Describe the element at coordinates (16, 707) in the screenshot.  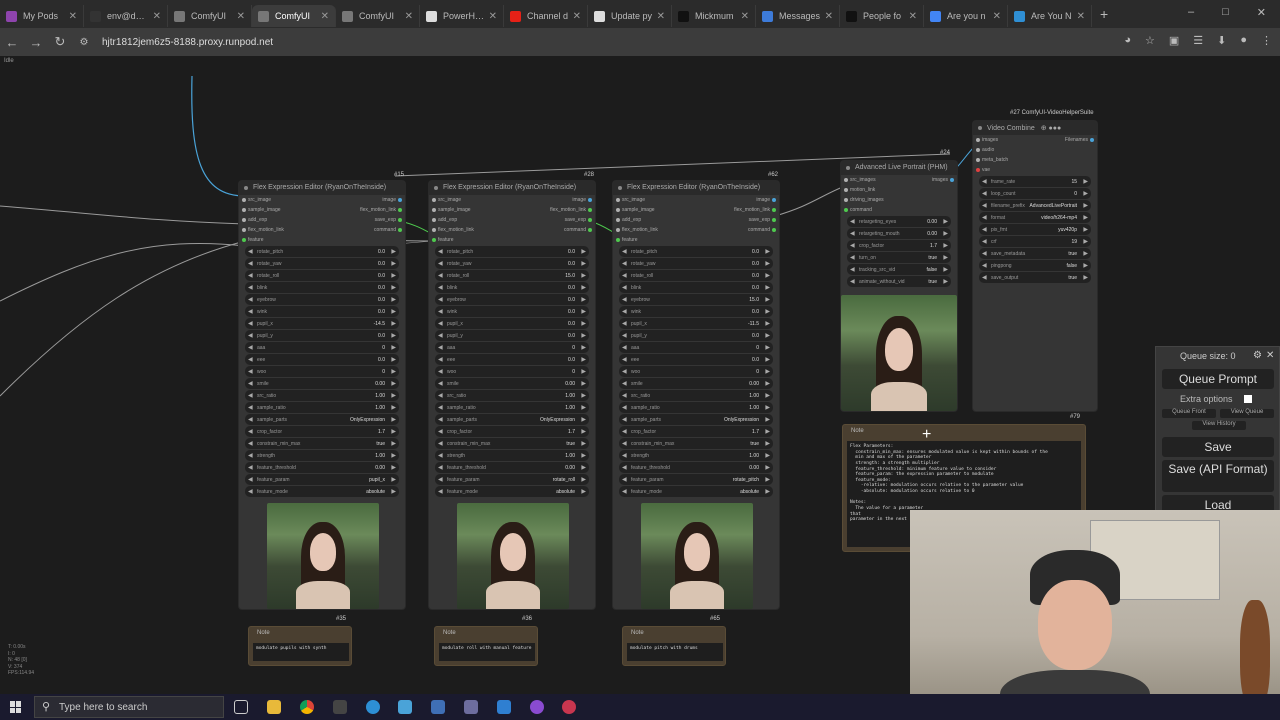
I see `windows-start-icon` at that location.